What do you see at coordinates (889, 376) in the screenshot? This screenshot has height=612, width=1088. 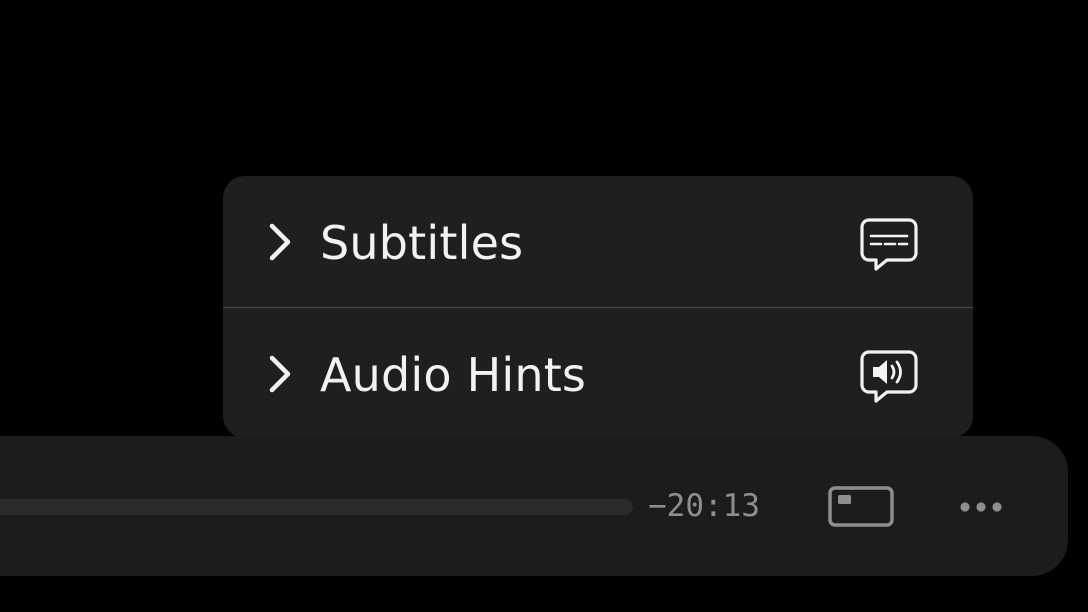 I see `audio-hints-icon` at bounding box center [889, 376].